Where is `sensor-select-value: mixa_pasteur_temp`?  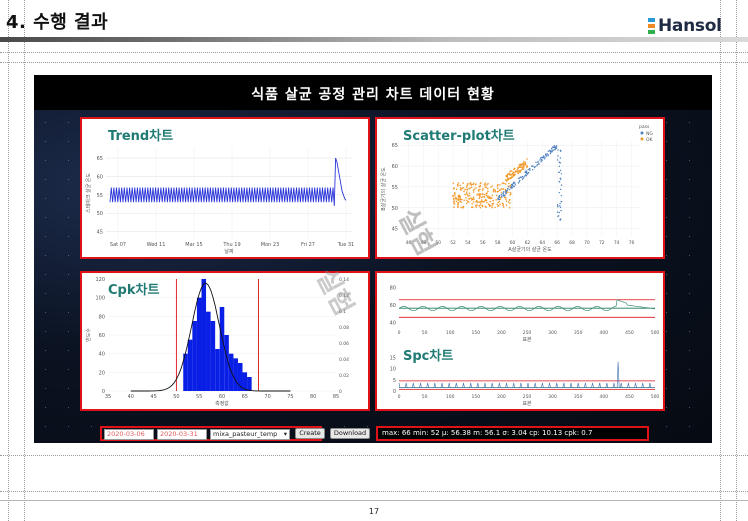 sensor-select-value: mixa_pasteur_temp is located at coordinates (245, 434).